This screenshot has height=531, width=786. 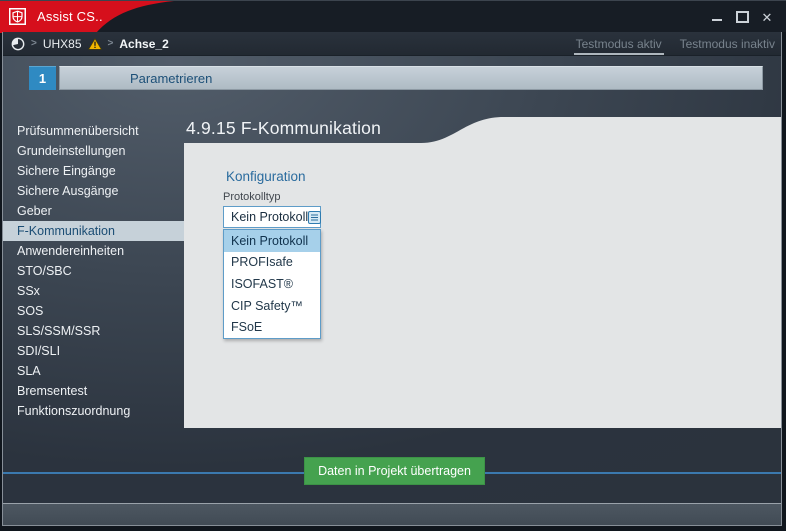 What do you see at coordinates (17, 16) in the screenshot?
I see `app-logo-shield-icon` at bounding box center [17, 16].